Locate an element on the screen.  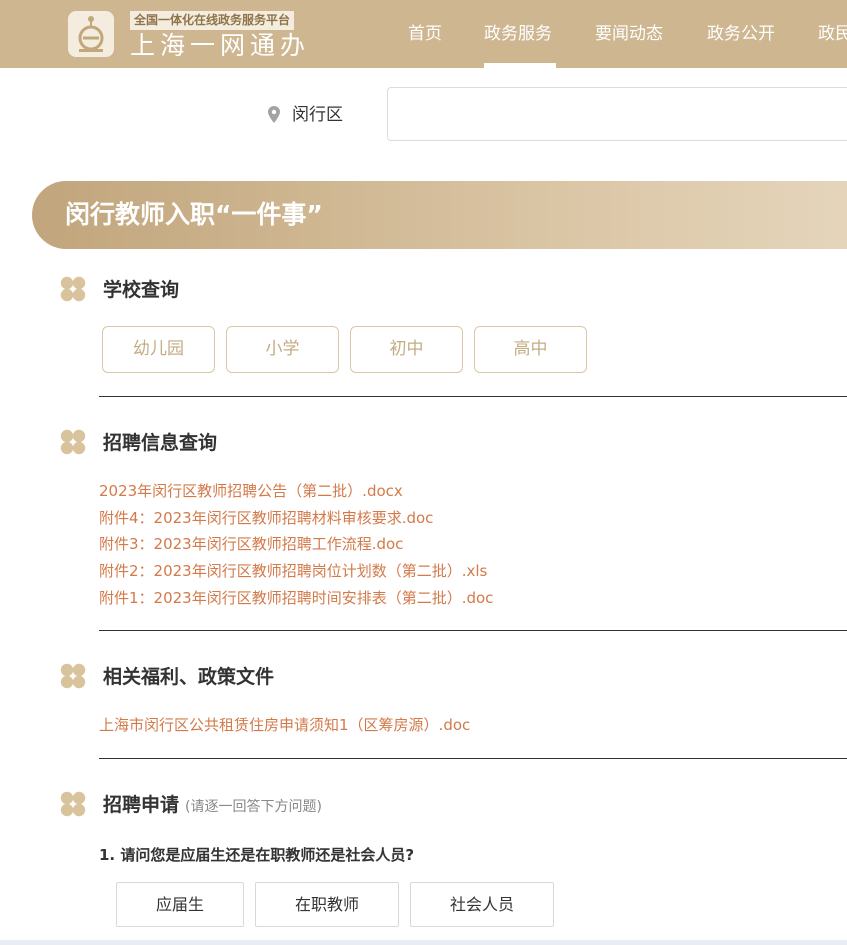
nav-item-citizen: 政民 is located at coordinates (832, 34).